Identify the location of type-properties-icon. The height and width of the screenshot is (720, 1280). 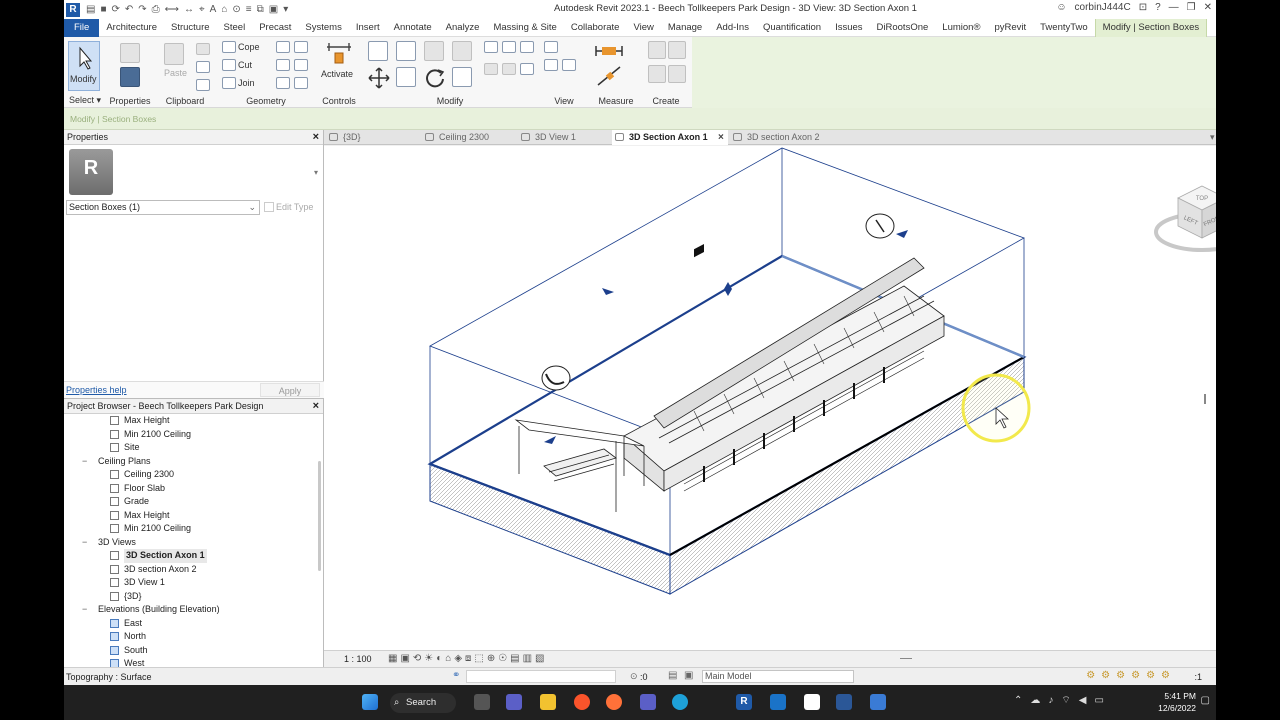
(130, 53).